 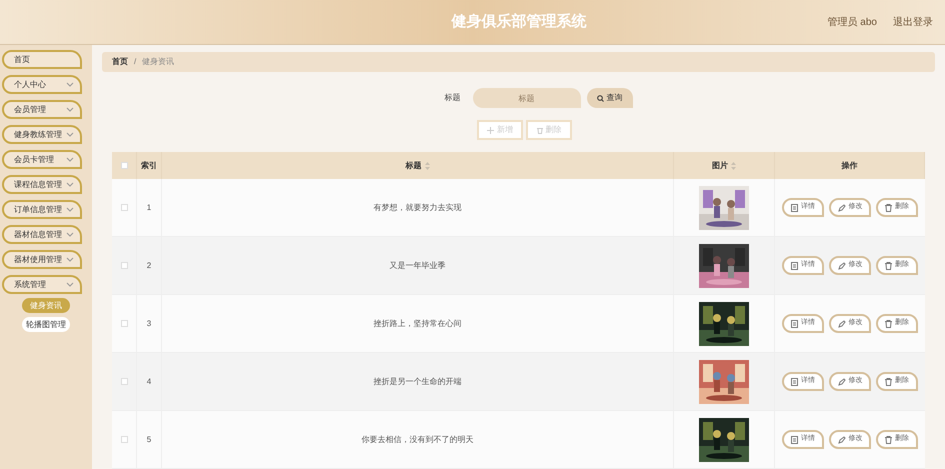 I want to click on plus-icon, so click(x=490, y=130).